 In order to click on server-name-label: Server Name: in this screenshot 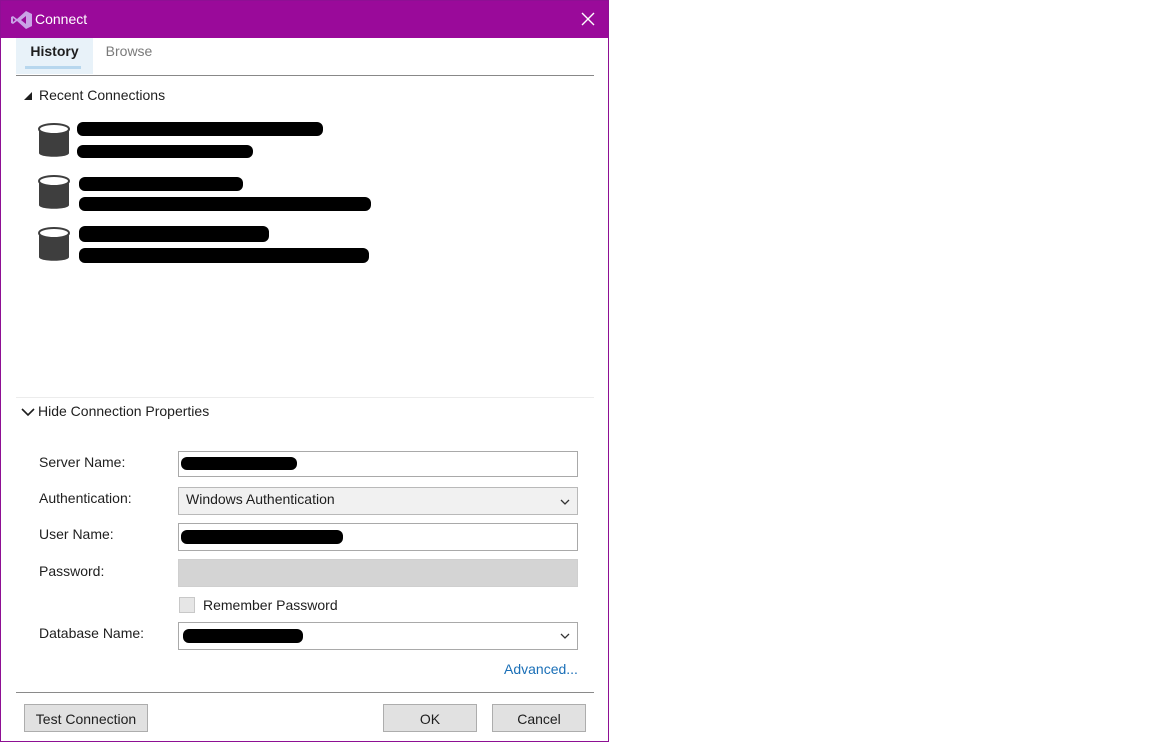, I will do `click(82, 462)`.